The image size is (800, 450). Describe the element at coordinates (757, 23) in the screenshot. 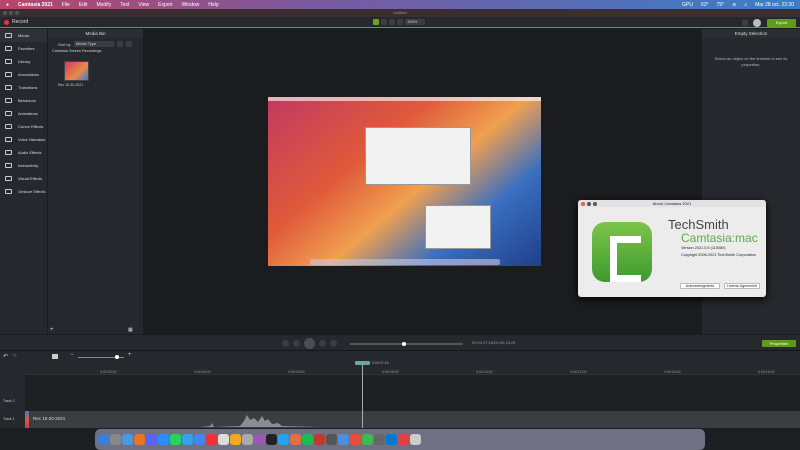

I see `avatar` at that location.